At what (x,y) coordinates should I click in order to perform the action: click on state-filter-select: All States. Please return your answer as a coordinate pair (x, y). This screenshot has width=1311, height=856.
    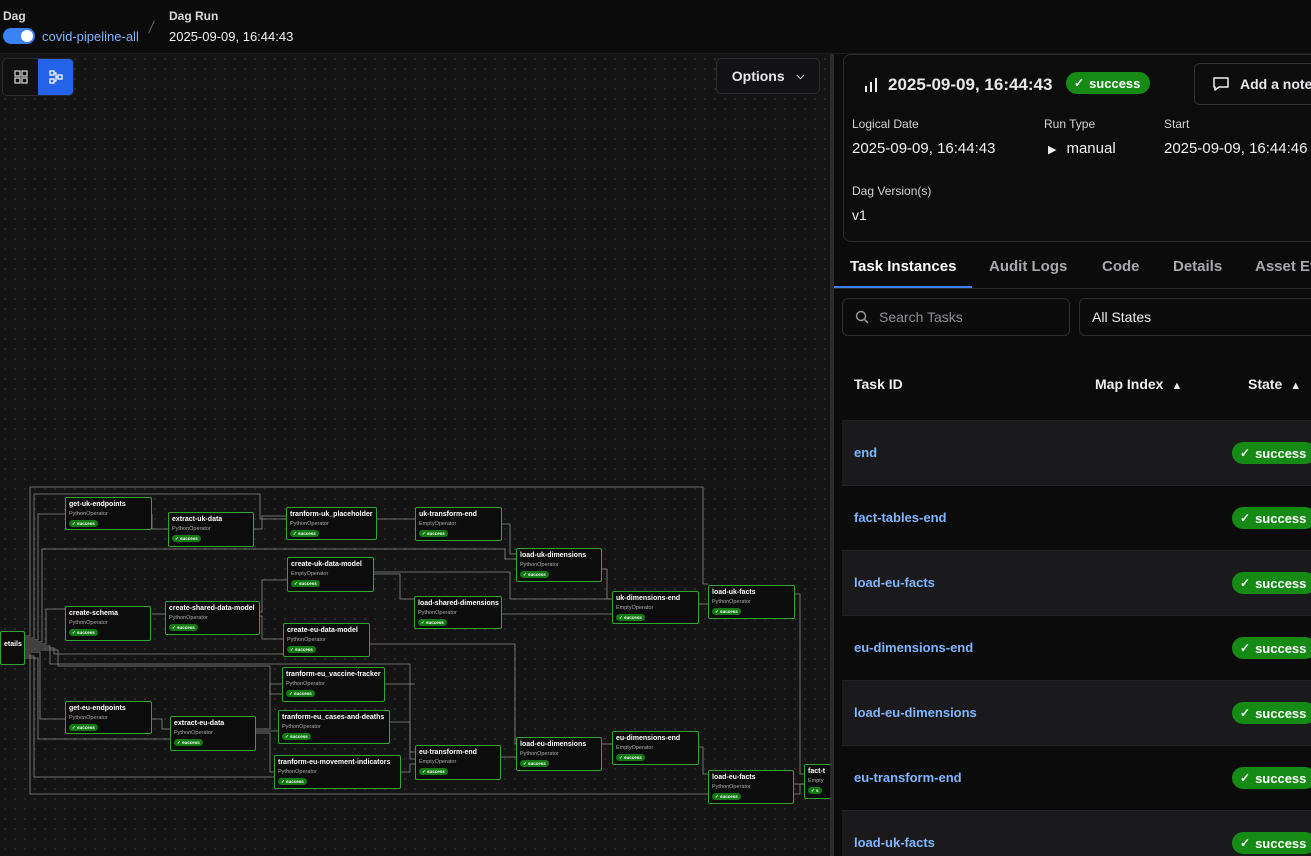
    Looking at the image, I should click on (1195, 317).